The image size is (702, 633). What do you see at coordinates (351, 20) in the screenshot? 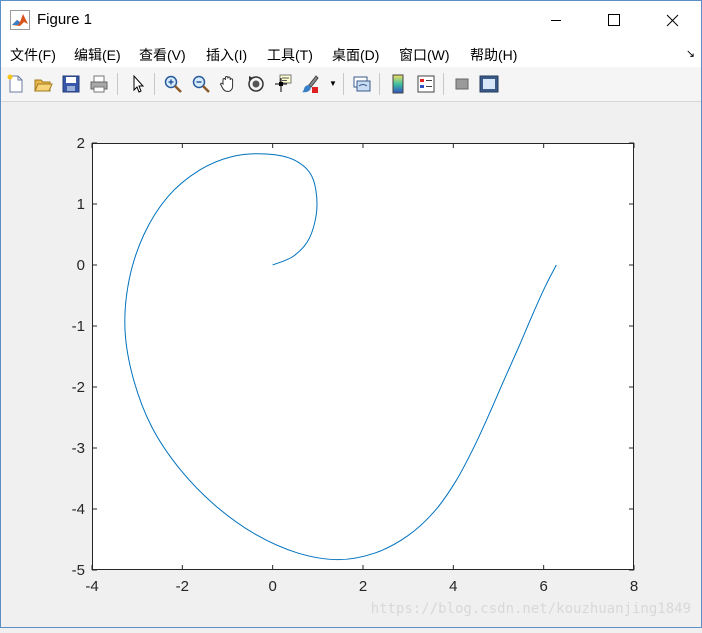
I see `title-bar: Figure 1` at bounding box center [351, 20].